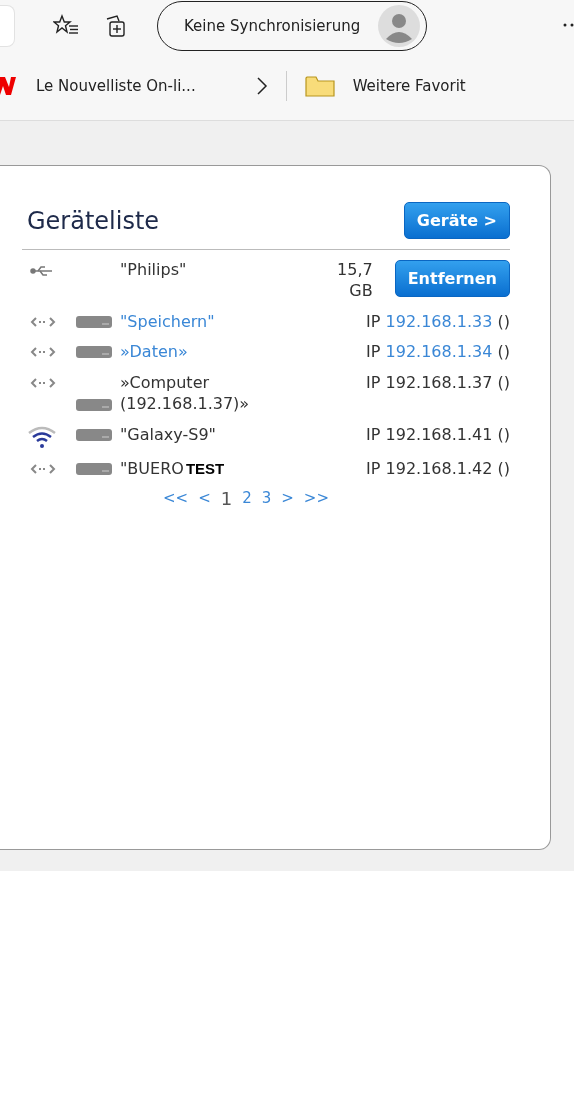  What do you see at coordinates (319, 86) in the screenshot?
I see `folder-icon` at bounding box center [319, 86].